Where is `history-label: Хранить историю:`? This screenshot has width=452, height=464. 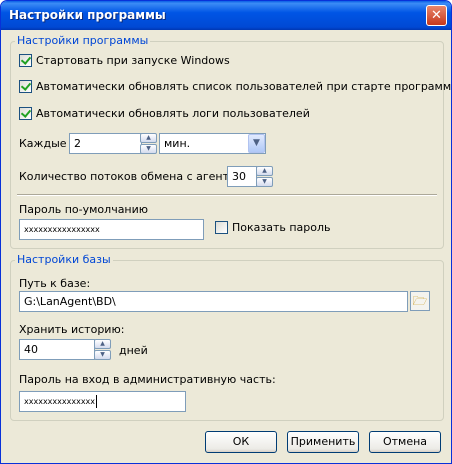 history-label: Хранить историю: is located at coordinates (72, 329).